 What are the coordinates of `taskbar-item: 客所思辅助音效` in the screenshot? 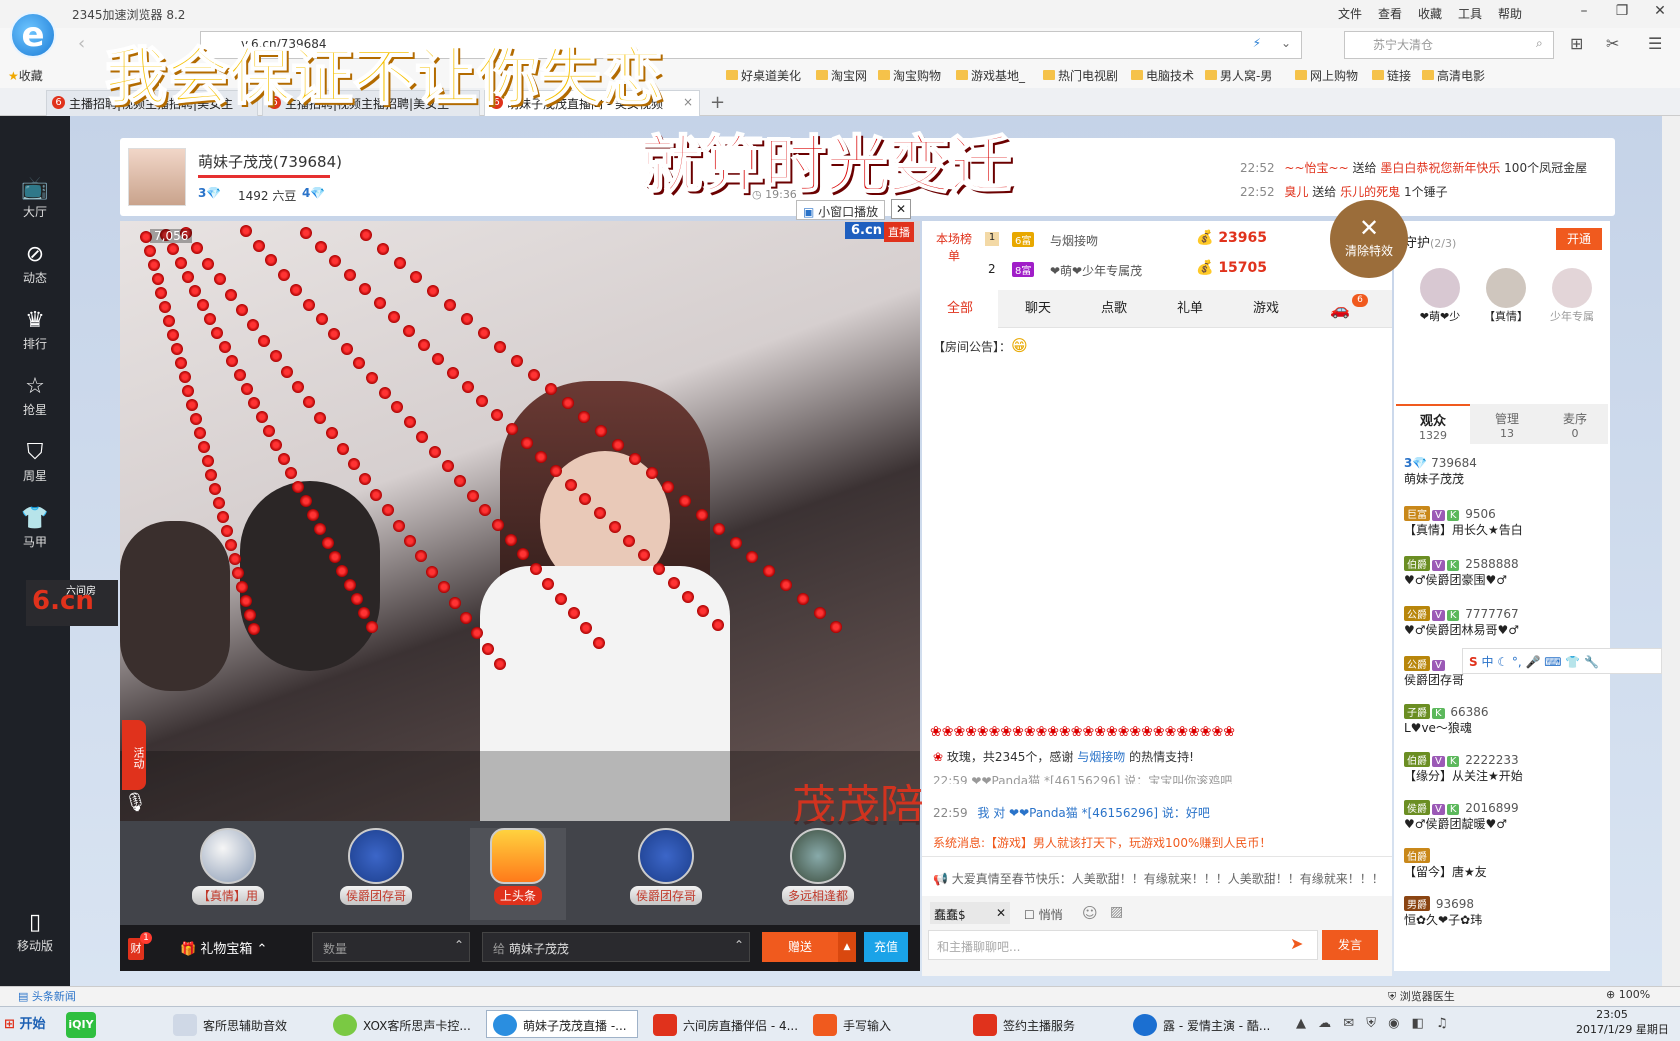 It's located at (242, 1024).